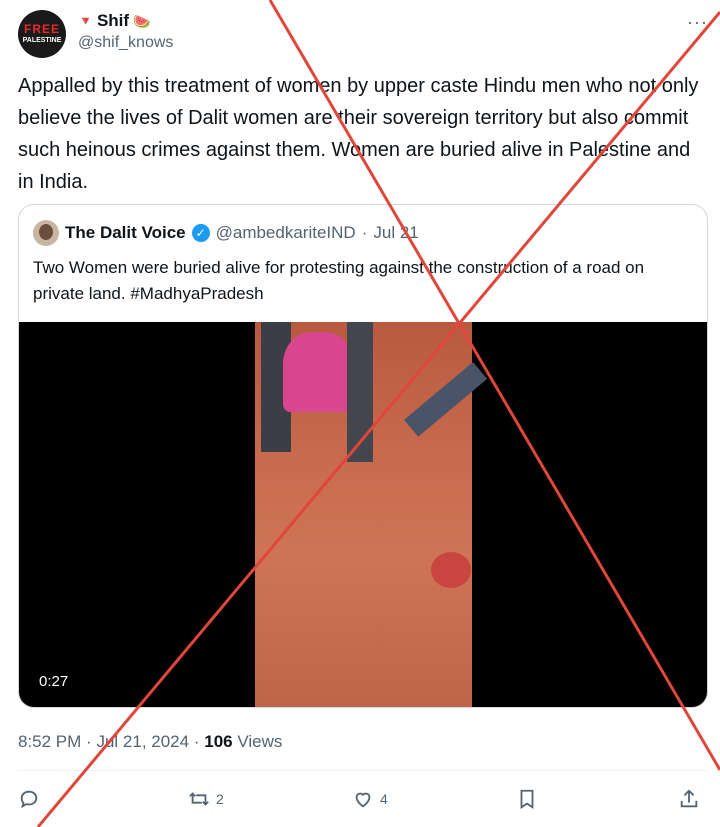 This screenshot has height=827, width=720. Describe the element at coordinates (142, 20) in the screenshot. I see `watermelon-icon: 🍉` at that location.